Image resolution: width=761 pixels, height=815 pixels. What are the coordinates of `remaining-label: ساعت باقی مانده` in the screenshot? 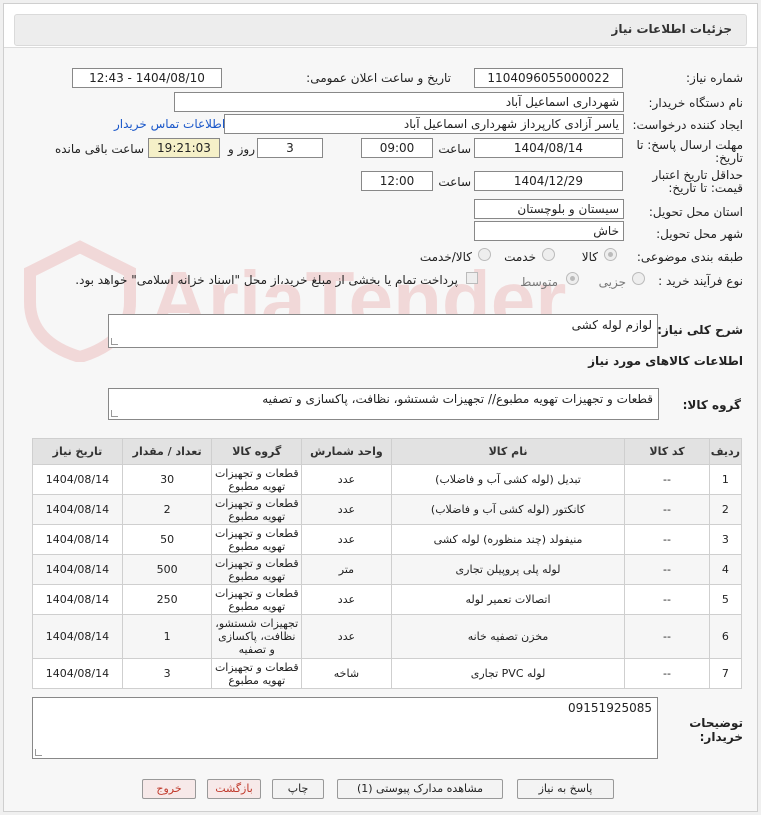 It's located at (99, 149).